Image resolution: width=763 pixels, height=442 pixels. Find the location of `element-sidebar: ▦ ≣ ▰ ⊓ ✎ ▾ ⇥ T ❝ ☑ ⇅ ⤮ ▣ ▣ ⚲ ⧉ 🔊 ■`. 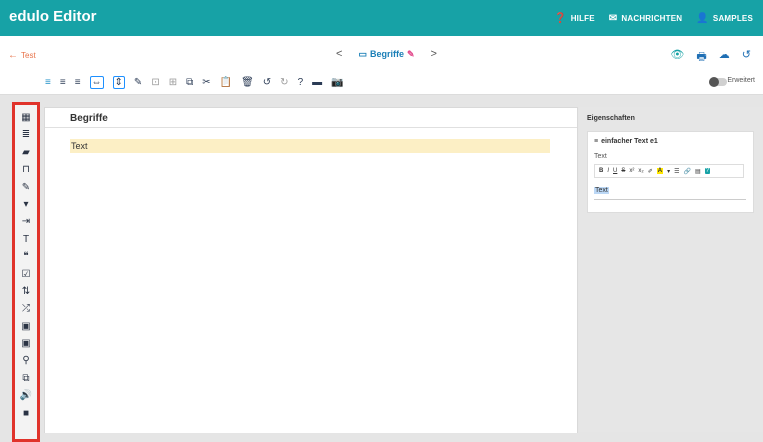

element-sidebar: ▦ ≣ ▰ ⊓ ✎ ▾ ⇥ T ❝ ☑ ⇅ ⤮ ▣ ▣ ⚲ ⧉ 🔊 ■ is located at coordinates (26, 272).